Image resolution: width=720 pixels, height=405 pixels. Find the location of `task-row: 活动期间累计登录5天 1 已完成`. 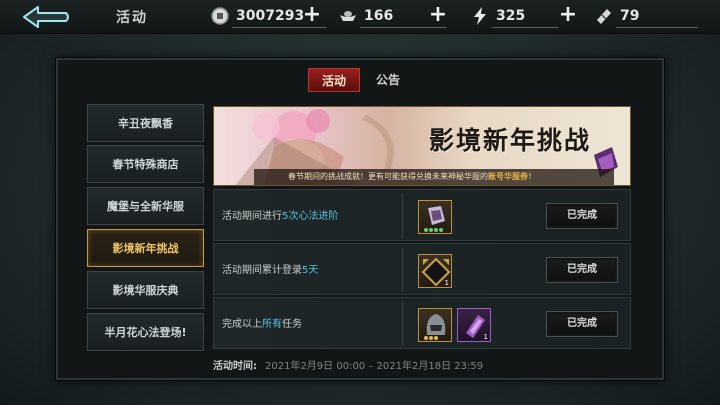

task-row: 活动期间累计登录5天 1 已完成 is located at coordinates (422, 269).